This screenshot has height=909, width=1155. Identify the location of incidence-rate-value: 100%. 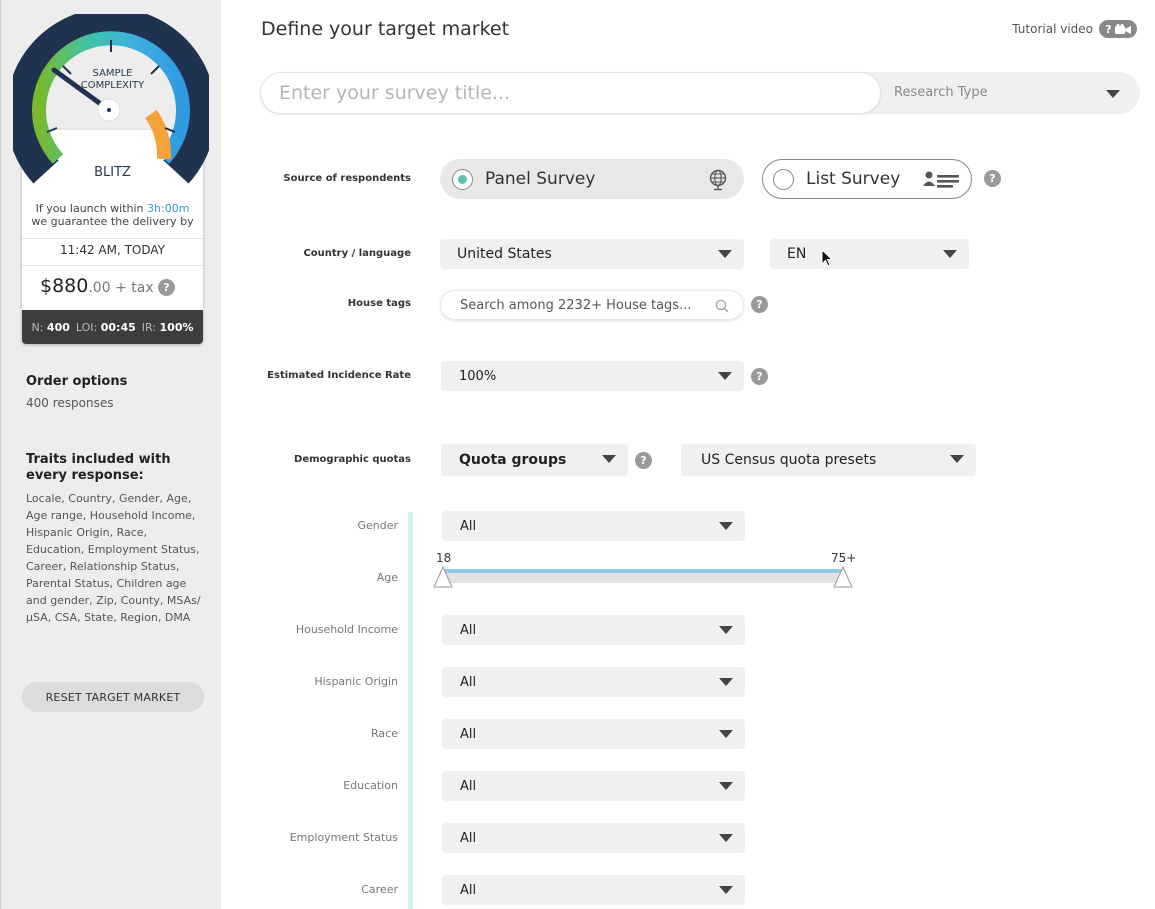
(478, 376).